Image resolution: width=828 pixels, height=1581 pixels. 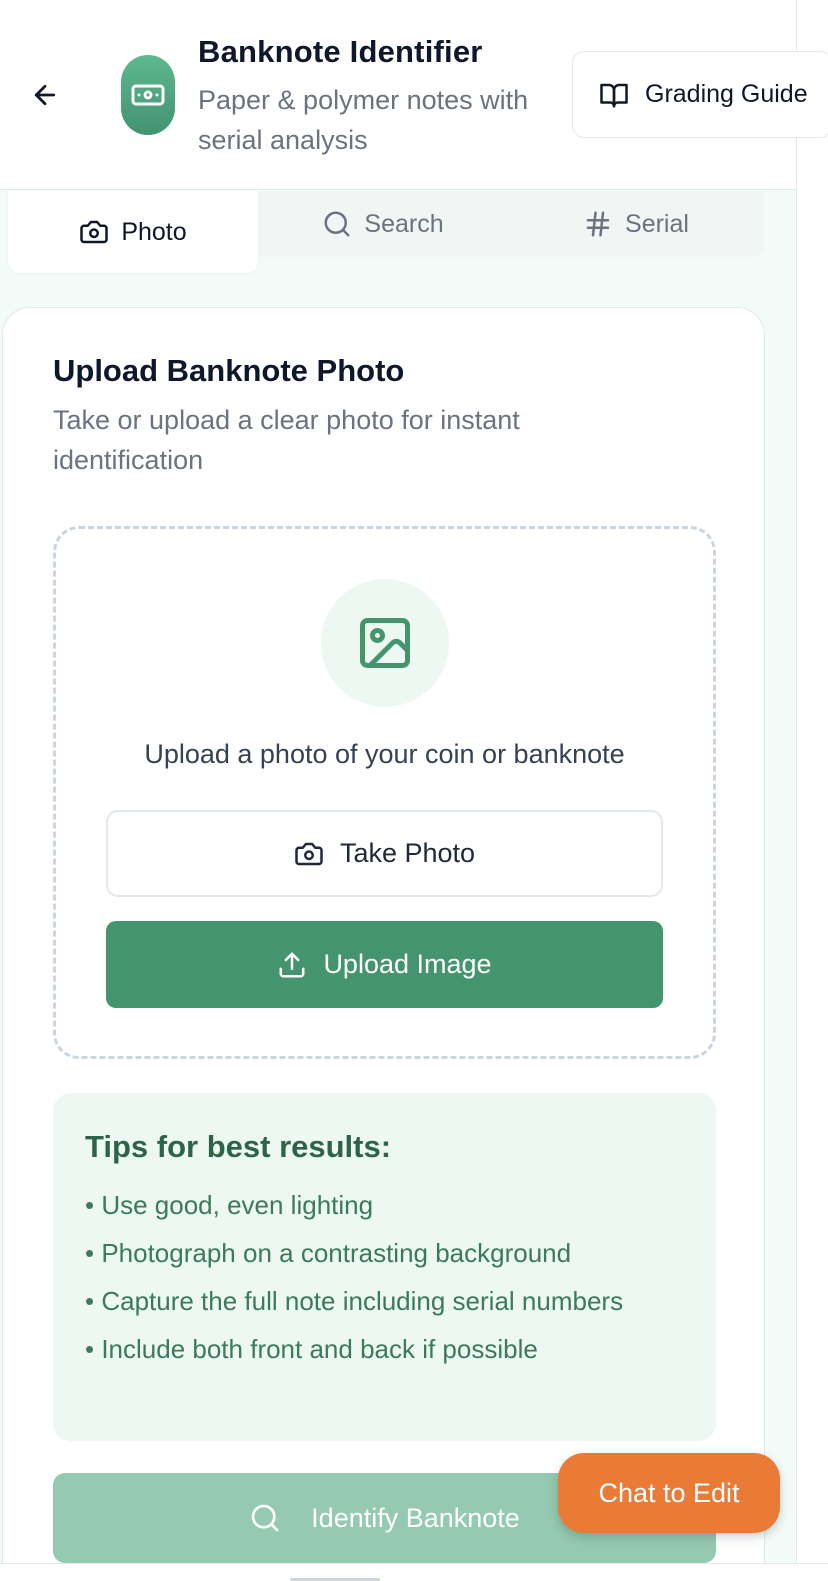 What do you see at coordinates (154, 231) in the screenshot?
I see `tab-photo-label: Photo` at bounding box center [154, 231].